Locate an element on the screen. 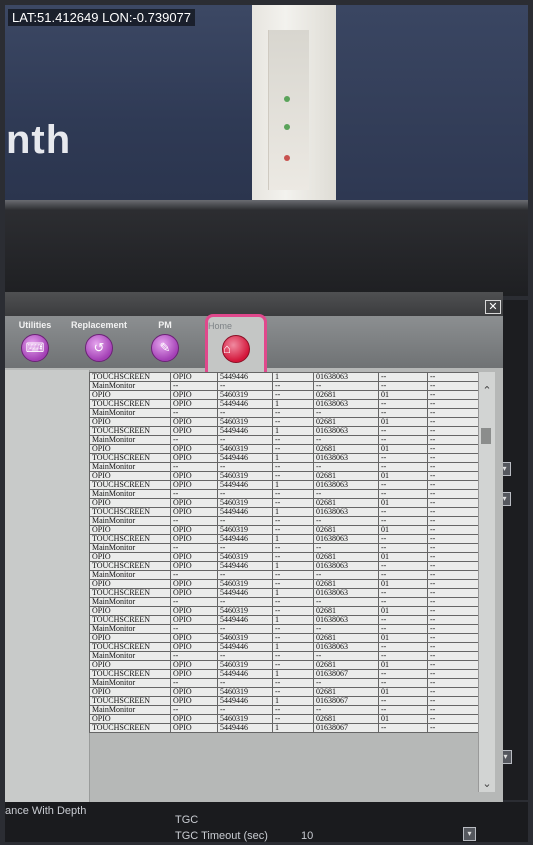 The width and height of the screenshot is (533, 845). tab-home: Home ⌂ is located at coordinates (236, 343).